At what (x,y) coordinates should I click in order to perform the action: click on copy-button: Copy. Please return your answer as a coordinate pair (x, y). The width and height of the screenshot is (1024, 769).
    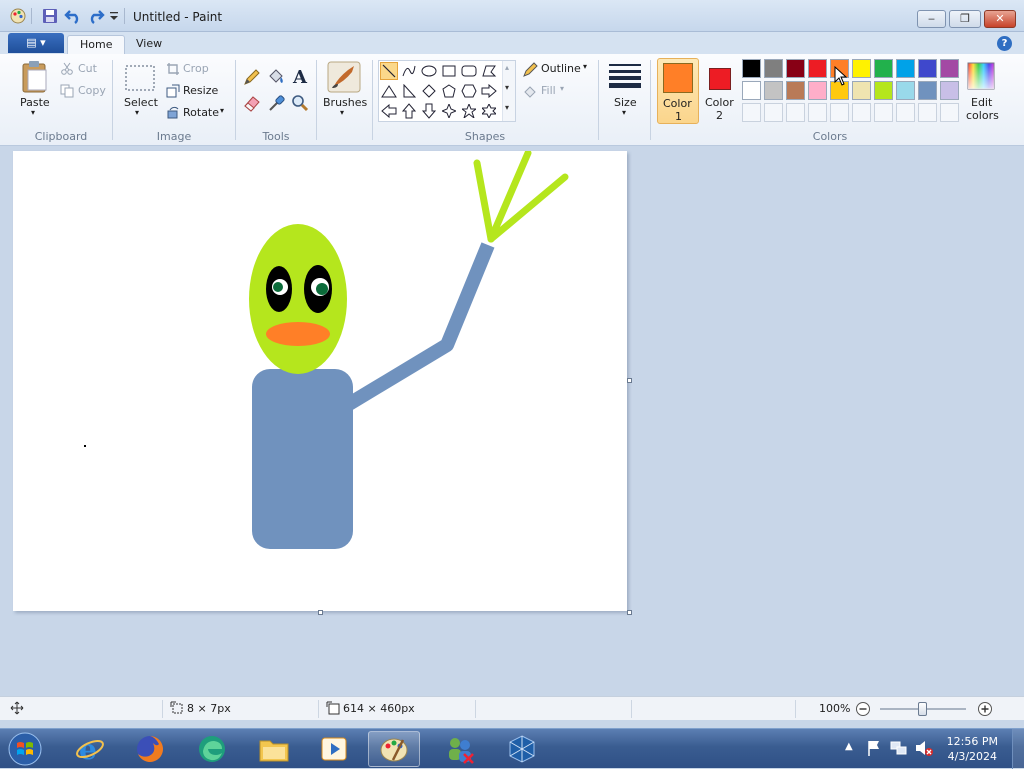
    Looking at the image, I should click on (92, 90).